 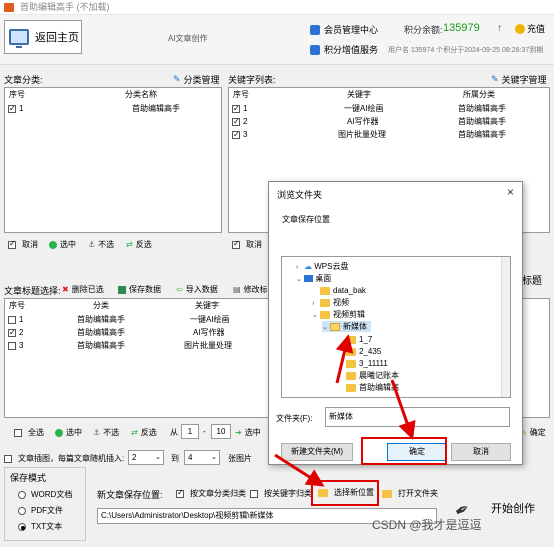 I want to click on arrow-to-choose-location, so click(x=299, y=470).